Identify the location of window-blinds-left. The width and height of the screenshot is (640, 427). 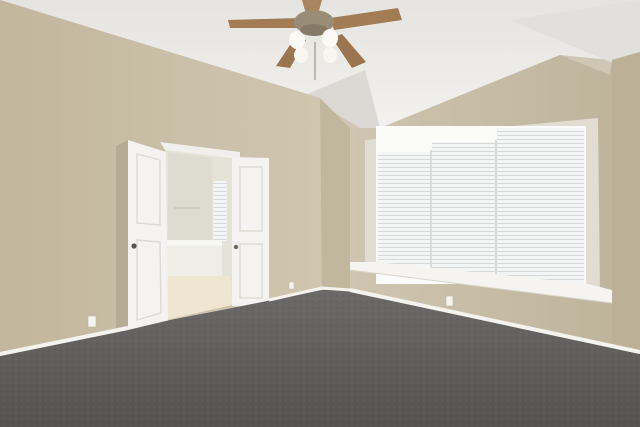
(404, 209).